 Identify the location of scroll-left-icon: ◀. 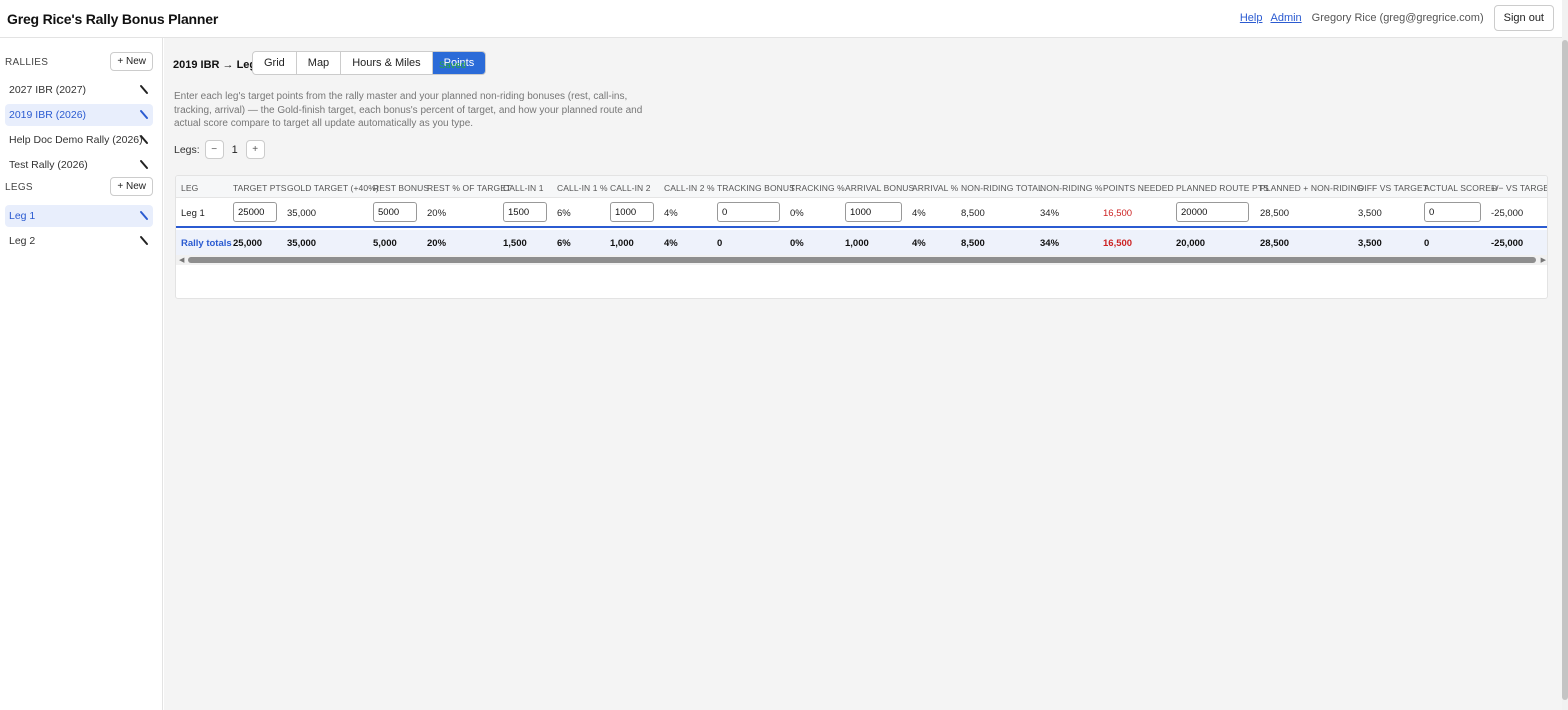
(181, 260).